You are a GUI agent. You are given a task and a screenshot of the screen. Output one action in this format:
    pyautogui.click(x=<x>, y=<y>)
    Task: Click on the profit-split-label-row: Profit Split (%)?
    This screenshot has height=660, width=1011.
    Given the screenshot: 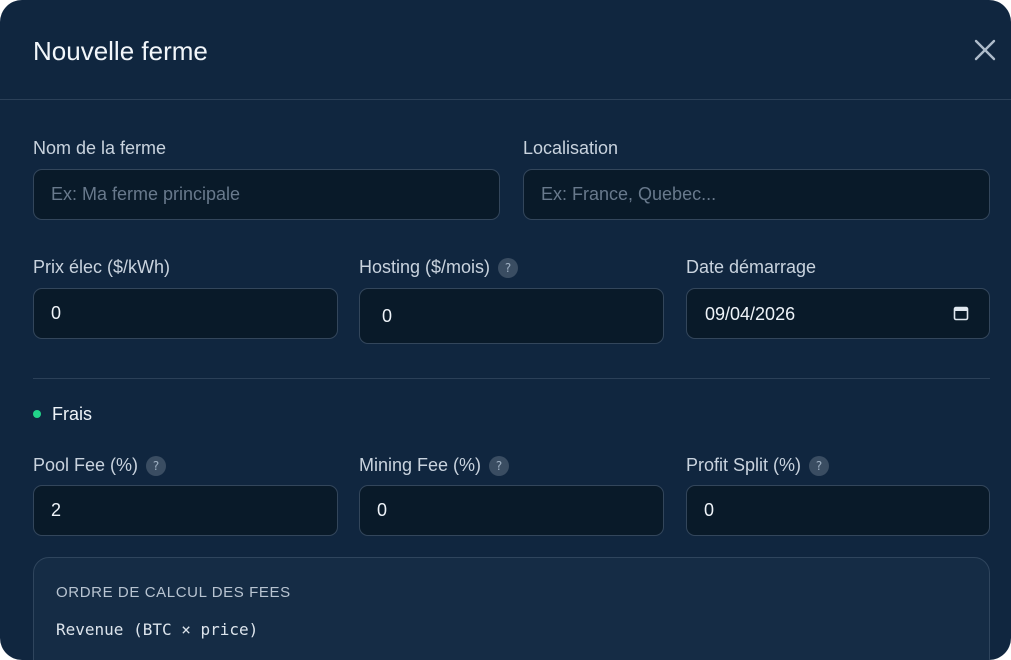 What is the action you would take?
    pyautogui.click(x=758, y=465)
    